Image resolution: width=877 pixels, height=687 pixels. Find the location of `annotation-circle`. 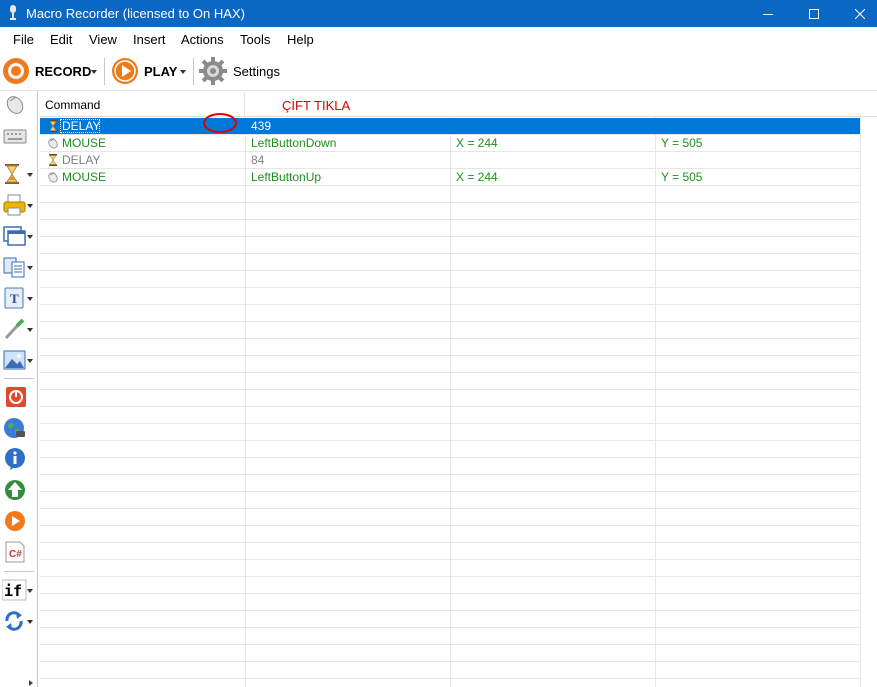

annotation-circle is located at coordinates (220, 123).